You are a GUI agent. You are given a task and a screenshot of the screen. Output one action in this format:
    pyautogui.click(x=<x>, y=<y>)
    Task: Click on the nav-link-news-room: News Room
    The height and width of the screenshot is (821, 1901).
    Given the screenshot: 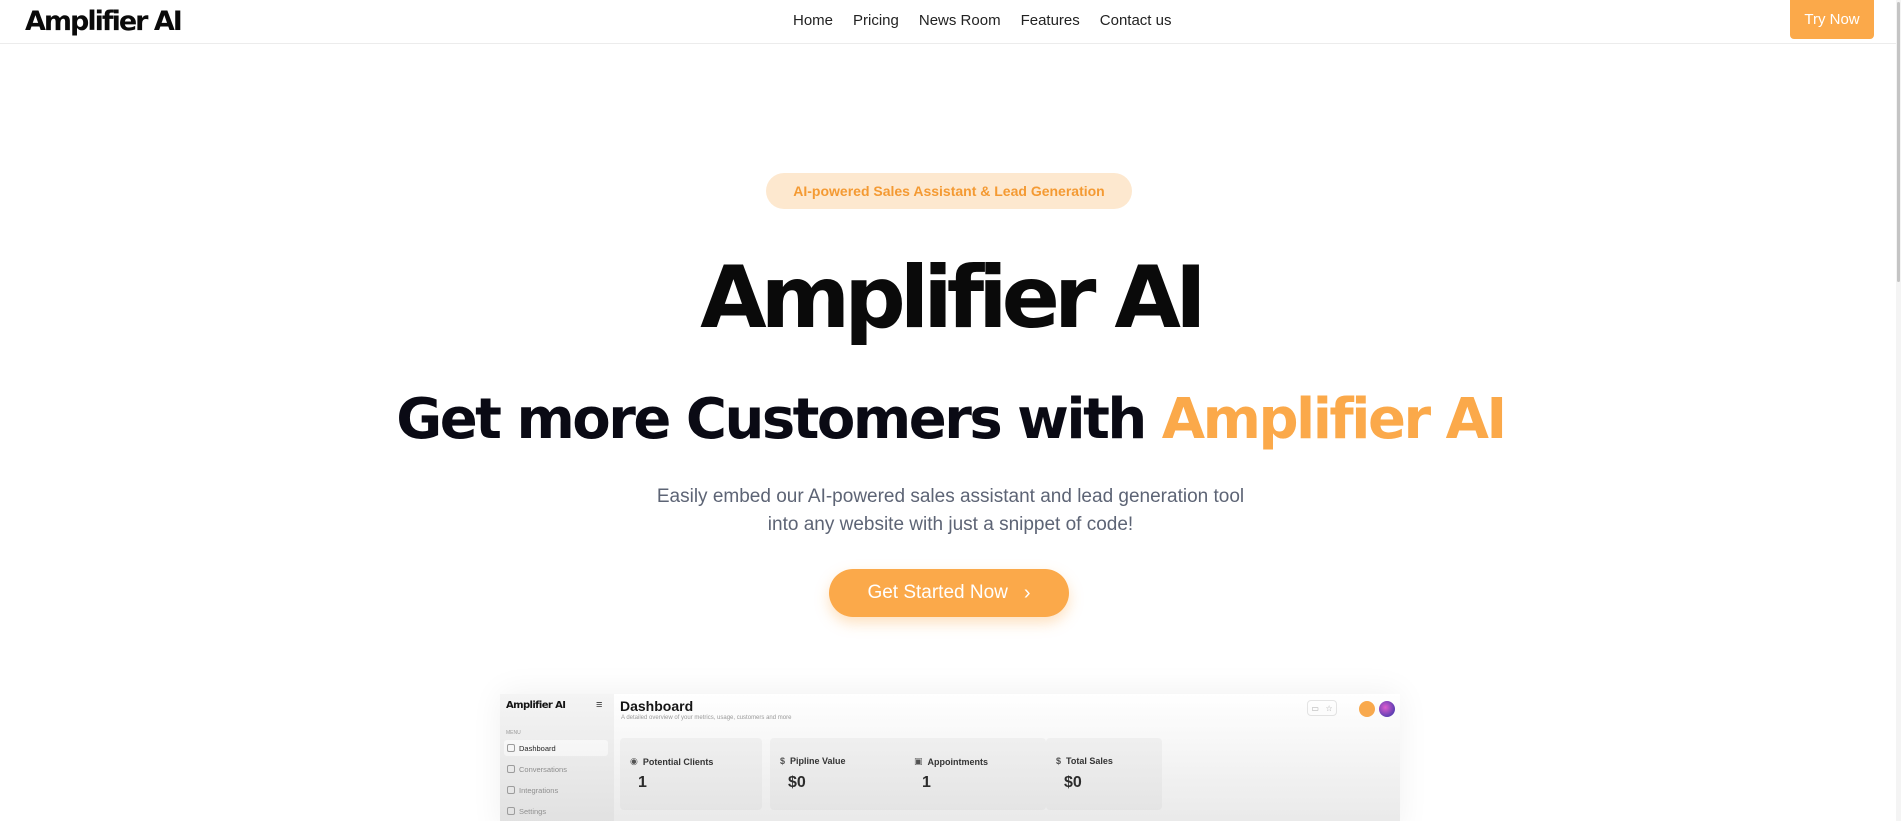 What is the action you would take?
    pyautogui.click(x=960, y=21)
    